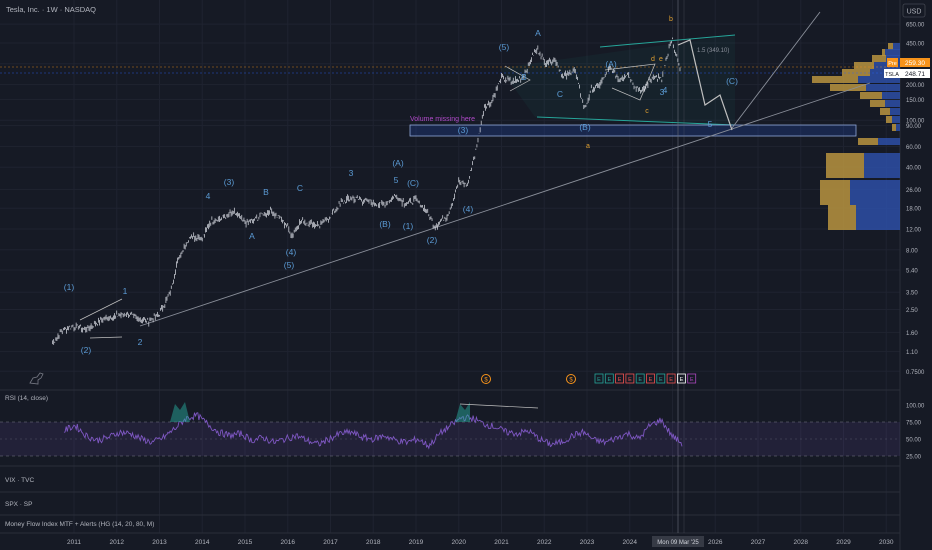 Image resolution: width=932 pixels, height=550 pixels. What do you see at coordinates (544, 542) in the screenshot?
I see `time-tick-label: 2022` at bounding box center [544, 542].